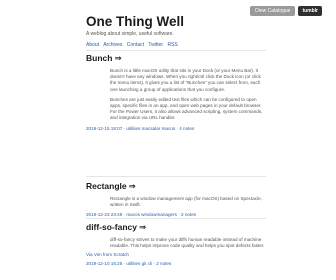 This screenshot has height=280, width=336. Describe the element at coordinates (310, 11) in the screenshot. I see `tumblr-button: tumblr` at that location.